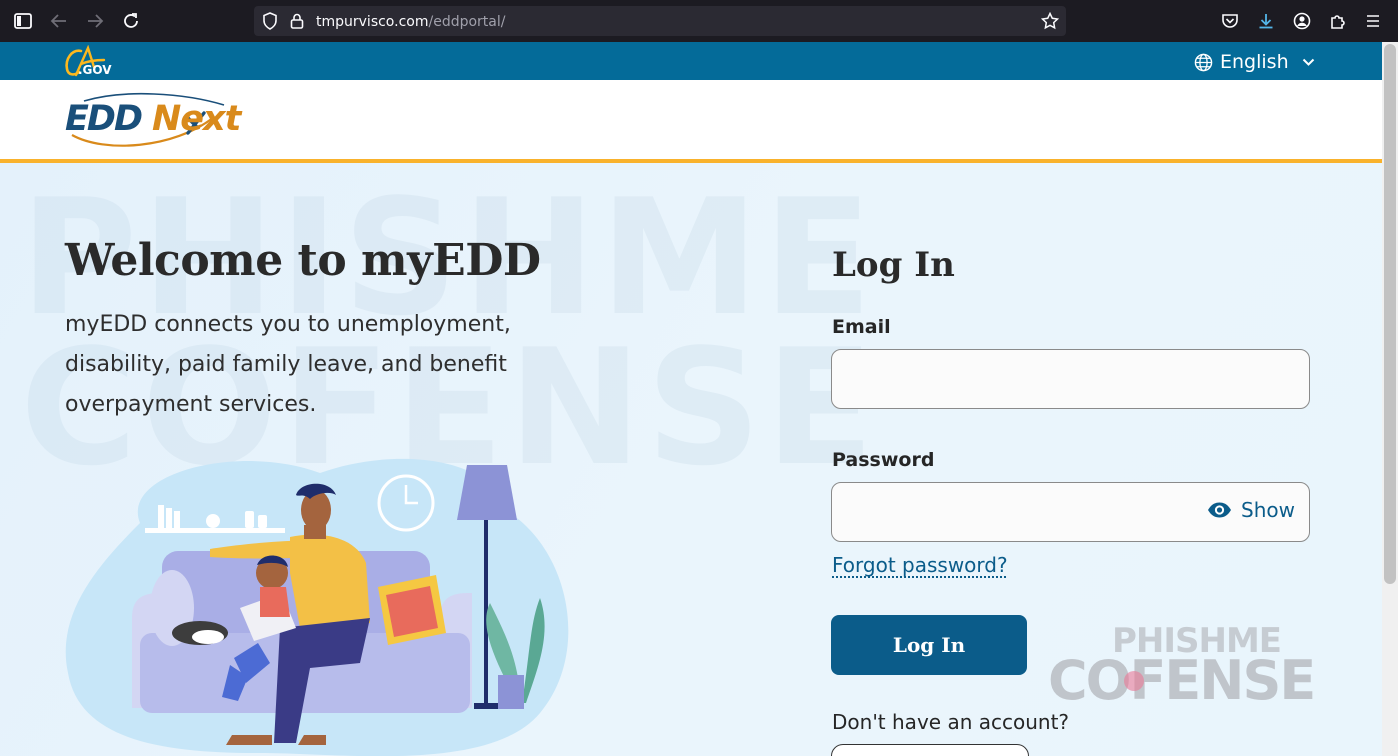 This screenshot has height=756, width=1398. I want to click on forgot-password-link: Forgot password?, so click(920, 565).